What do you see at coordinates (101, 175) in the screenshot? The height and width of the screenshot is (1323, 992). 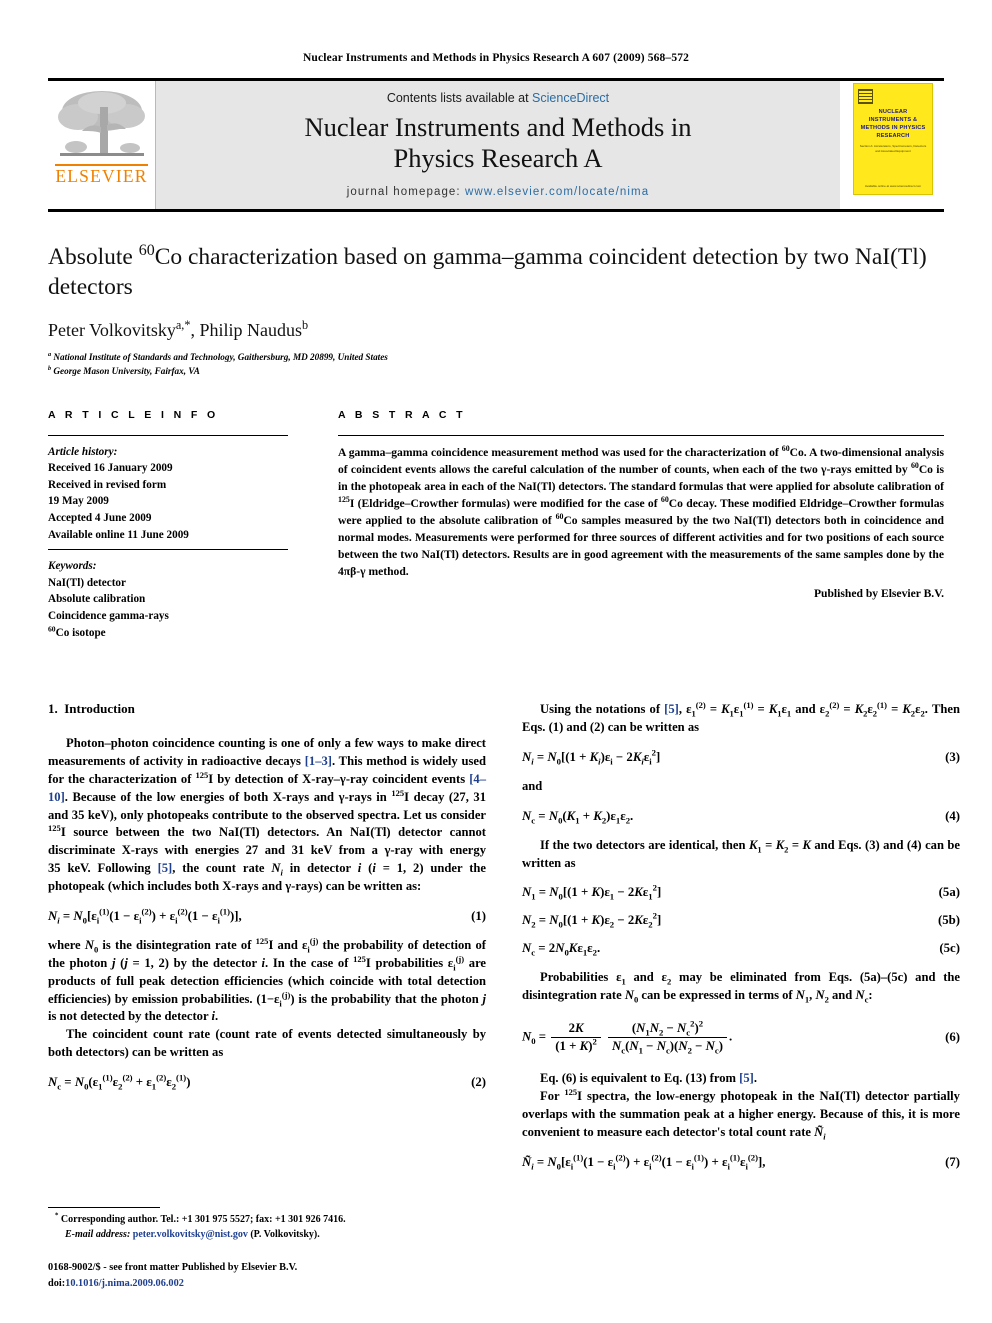 I see `elsevier-wordmark: ELSEVIER` at bounding box center [101, 175].